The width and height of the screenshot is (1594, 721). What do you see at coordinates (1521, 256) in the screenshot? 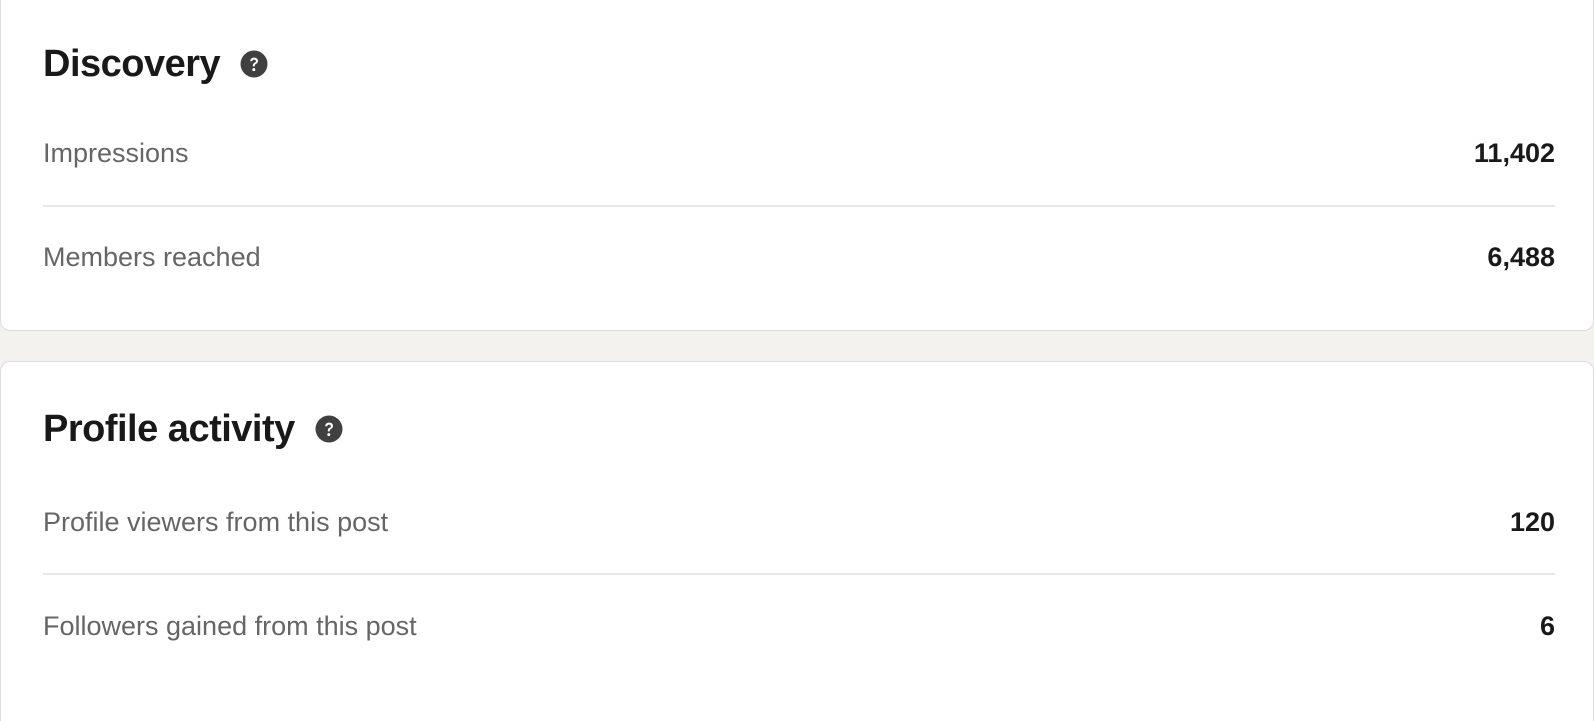
I see `members-reached-value: 6,488` at bounding box center [1521, 256].